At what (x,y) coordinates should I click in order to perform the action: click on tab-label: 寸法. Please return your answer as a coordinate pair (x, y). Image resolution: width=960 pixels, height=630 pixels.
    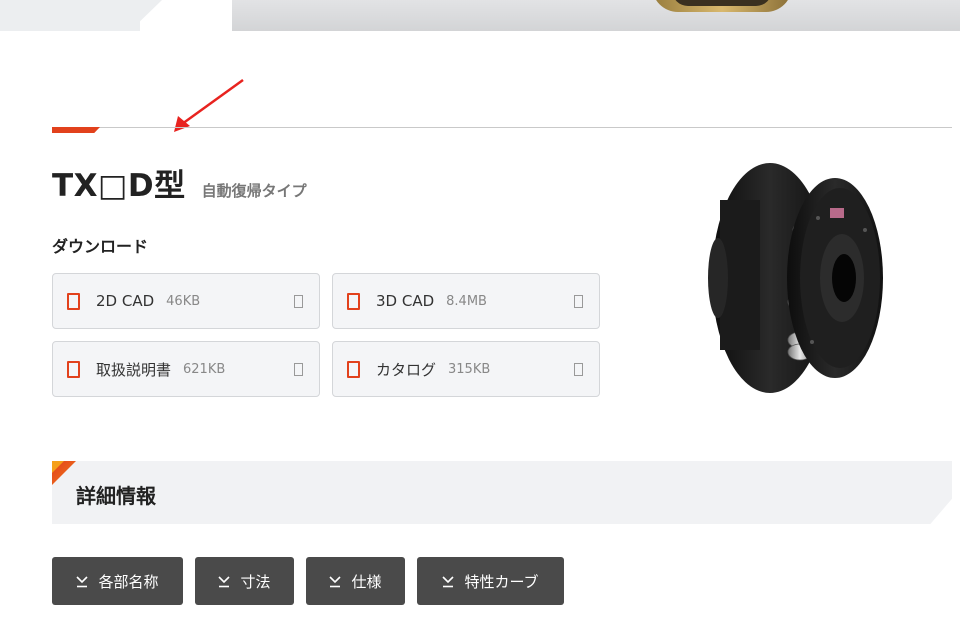
    Looking at the image, I should click on (255, 581).